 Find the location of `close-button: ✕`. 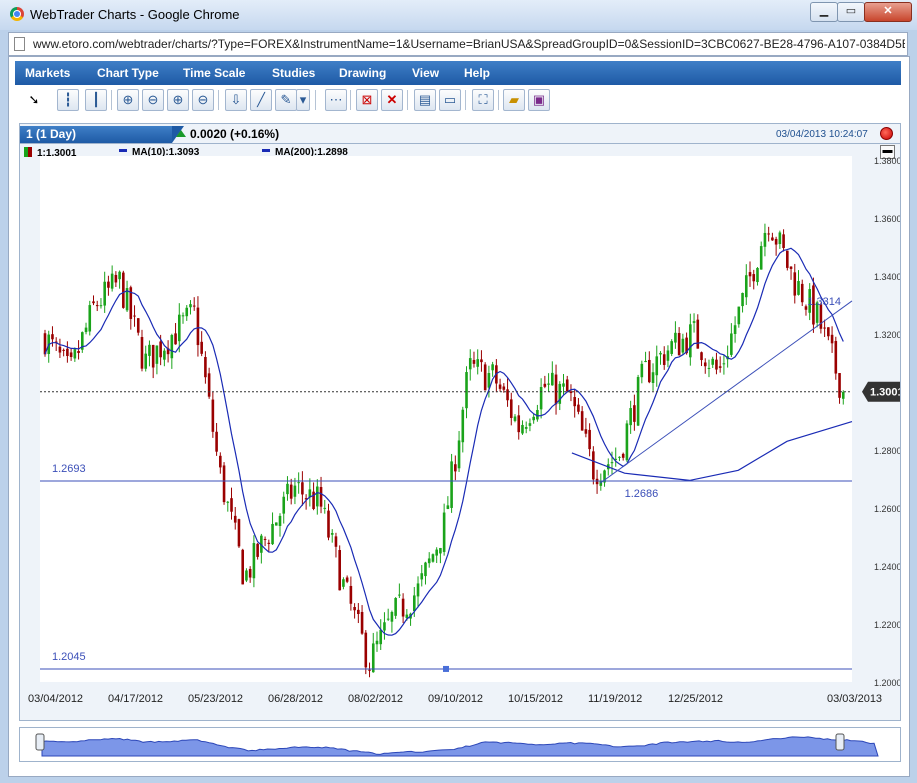

close-button: ✕ is located at coordinates (888, 12).